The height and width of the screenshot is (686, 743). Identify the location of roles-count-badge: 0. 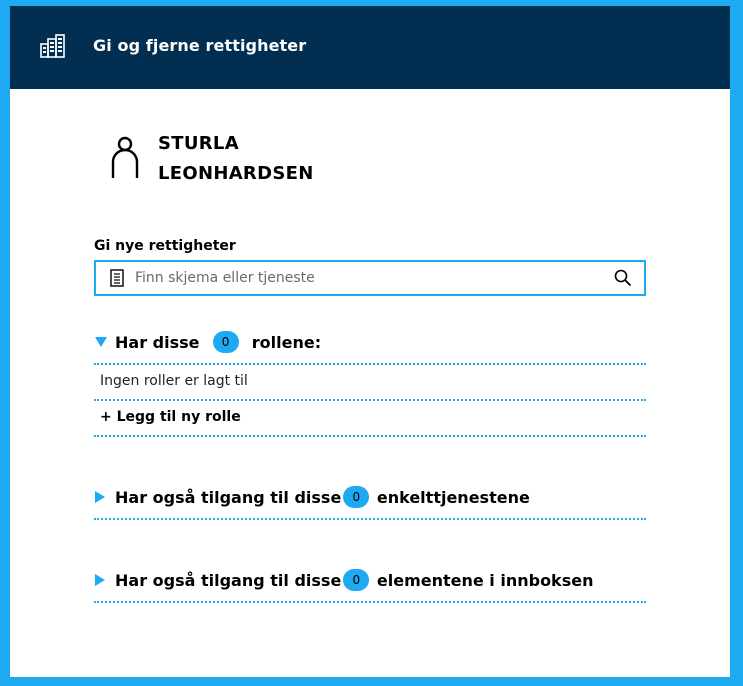
(225, 342).